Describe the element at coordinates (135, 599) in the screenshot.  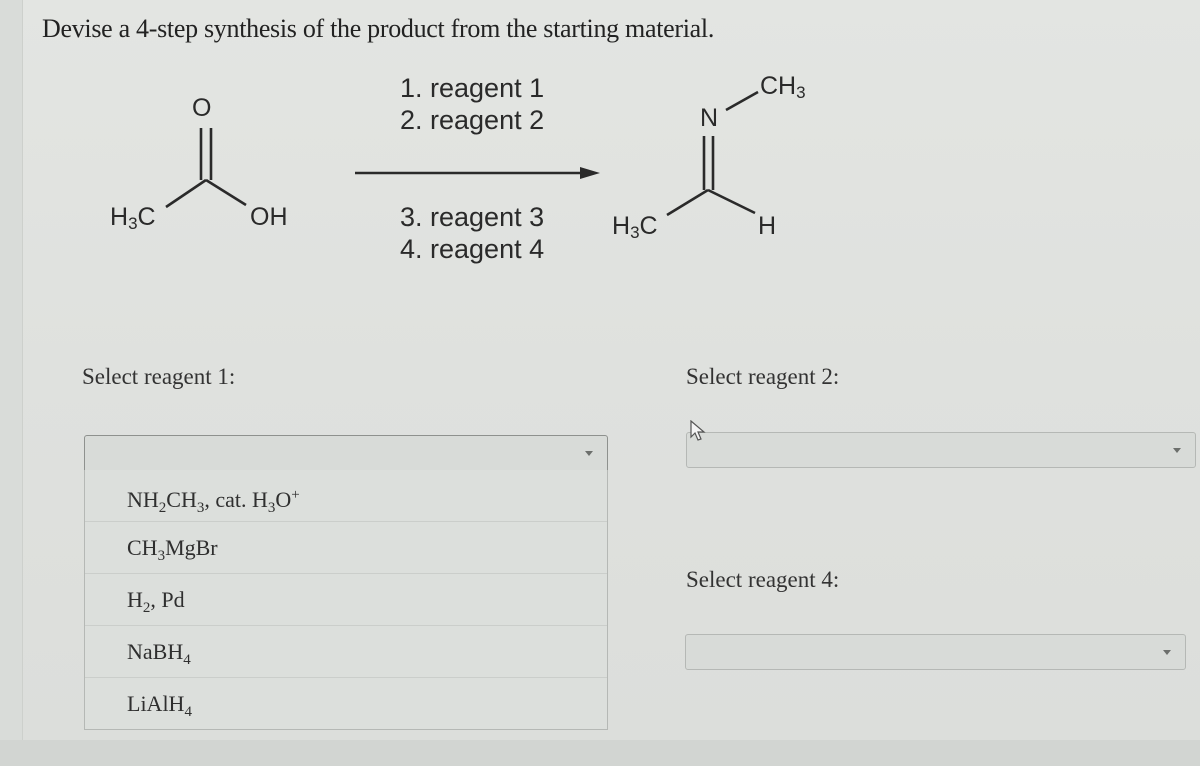
I see `option-text: H` at that location.